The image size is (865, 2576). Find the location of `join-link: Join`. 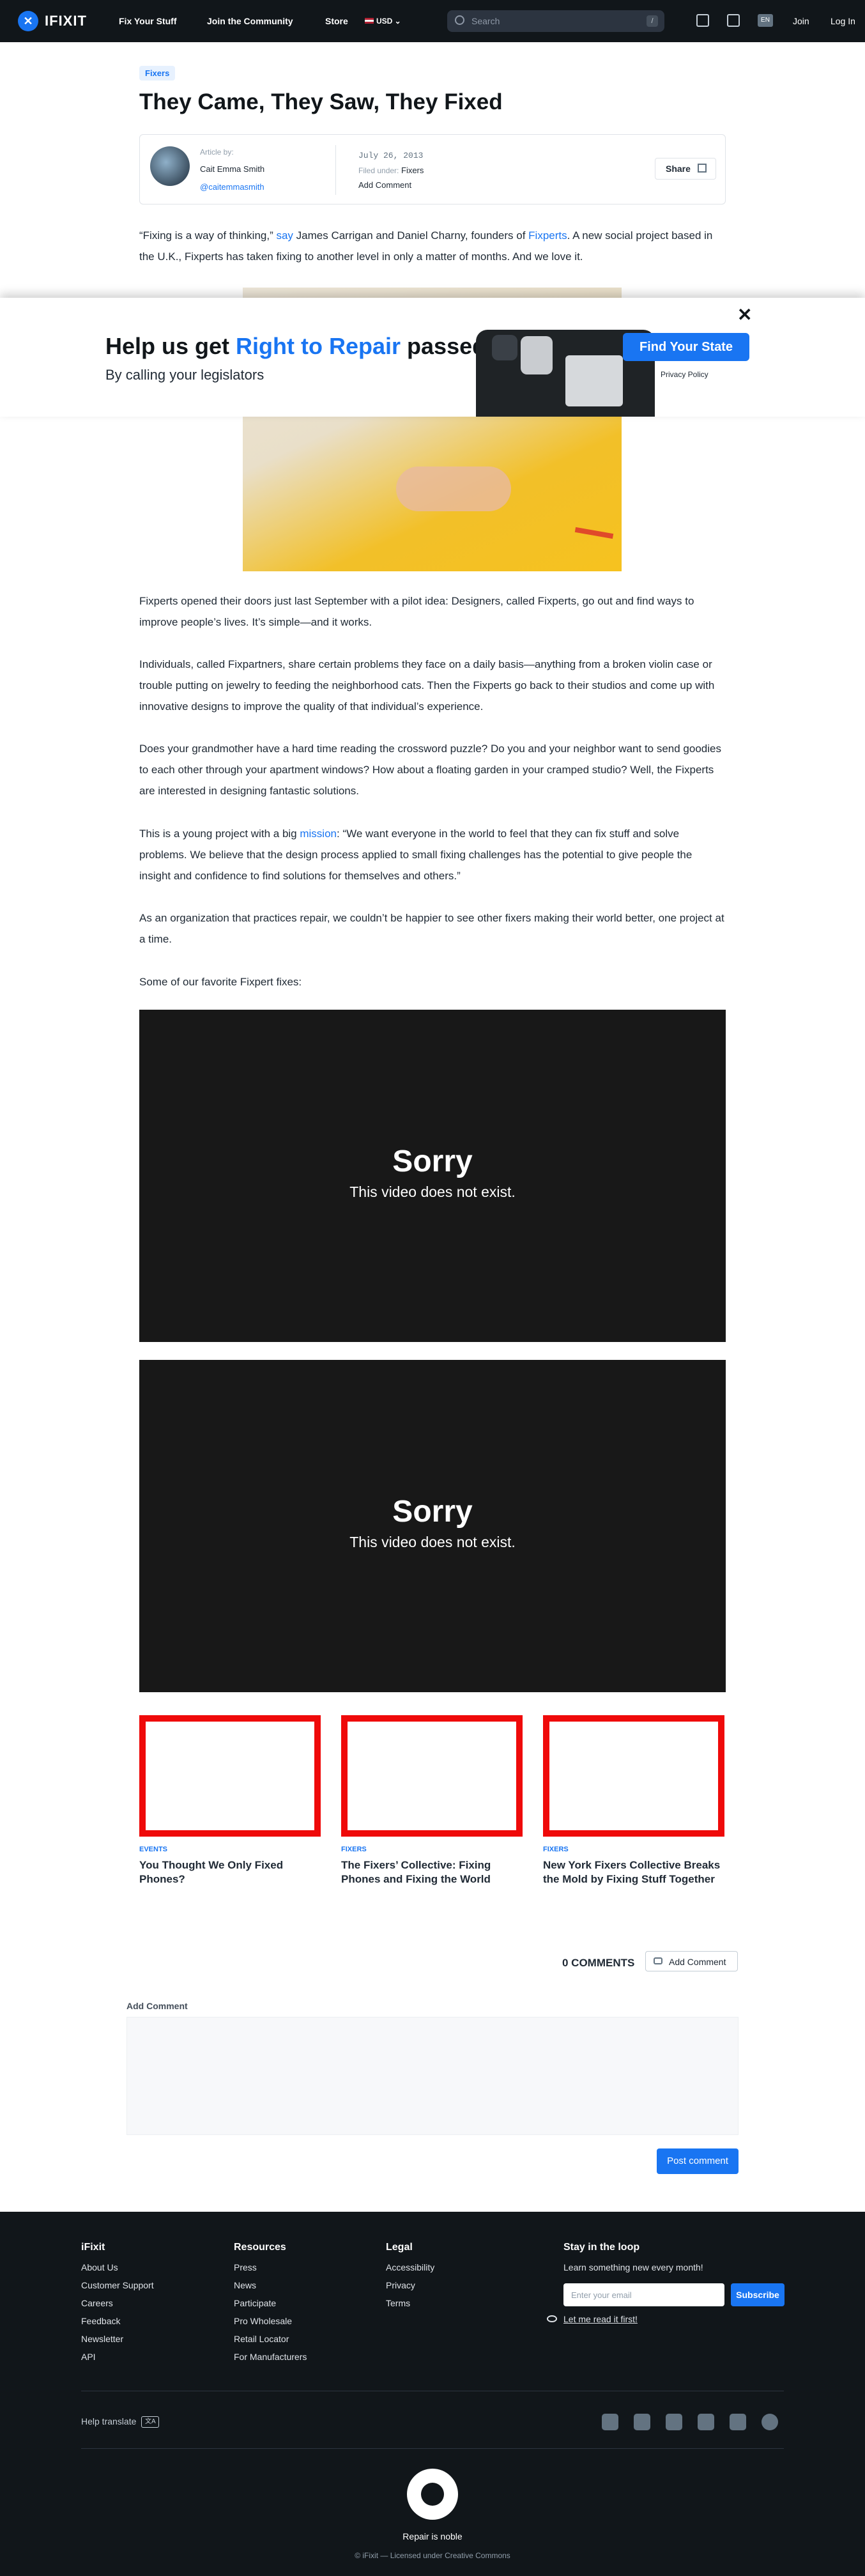

join-link: Join is located at coordinates (801, 21).